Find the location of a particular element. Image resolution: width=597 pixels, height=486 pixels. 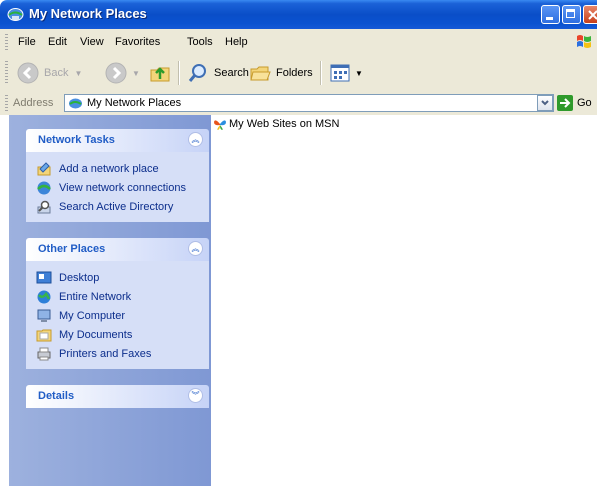

search-active-directory-link: Search Active Directory is located at coordinates (117, 206).